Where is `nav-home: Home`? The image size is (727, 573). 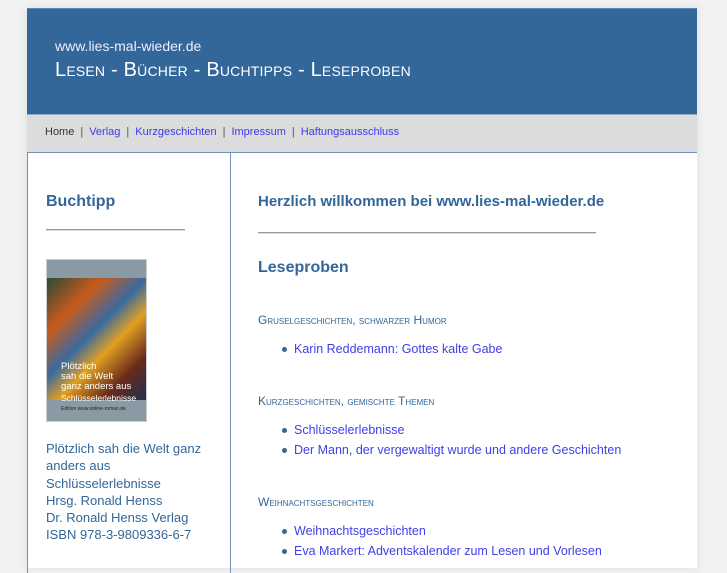 nav-home: Home is located at coordinates (59, 132).